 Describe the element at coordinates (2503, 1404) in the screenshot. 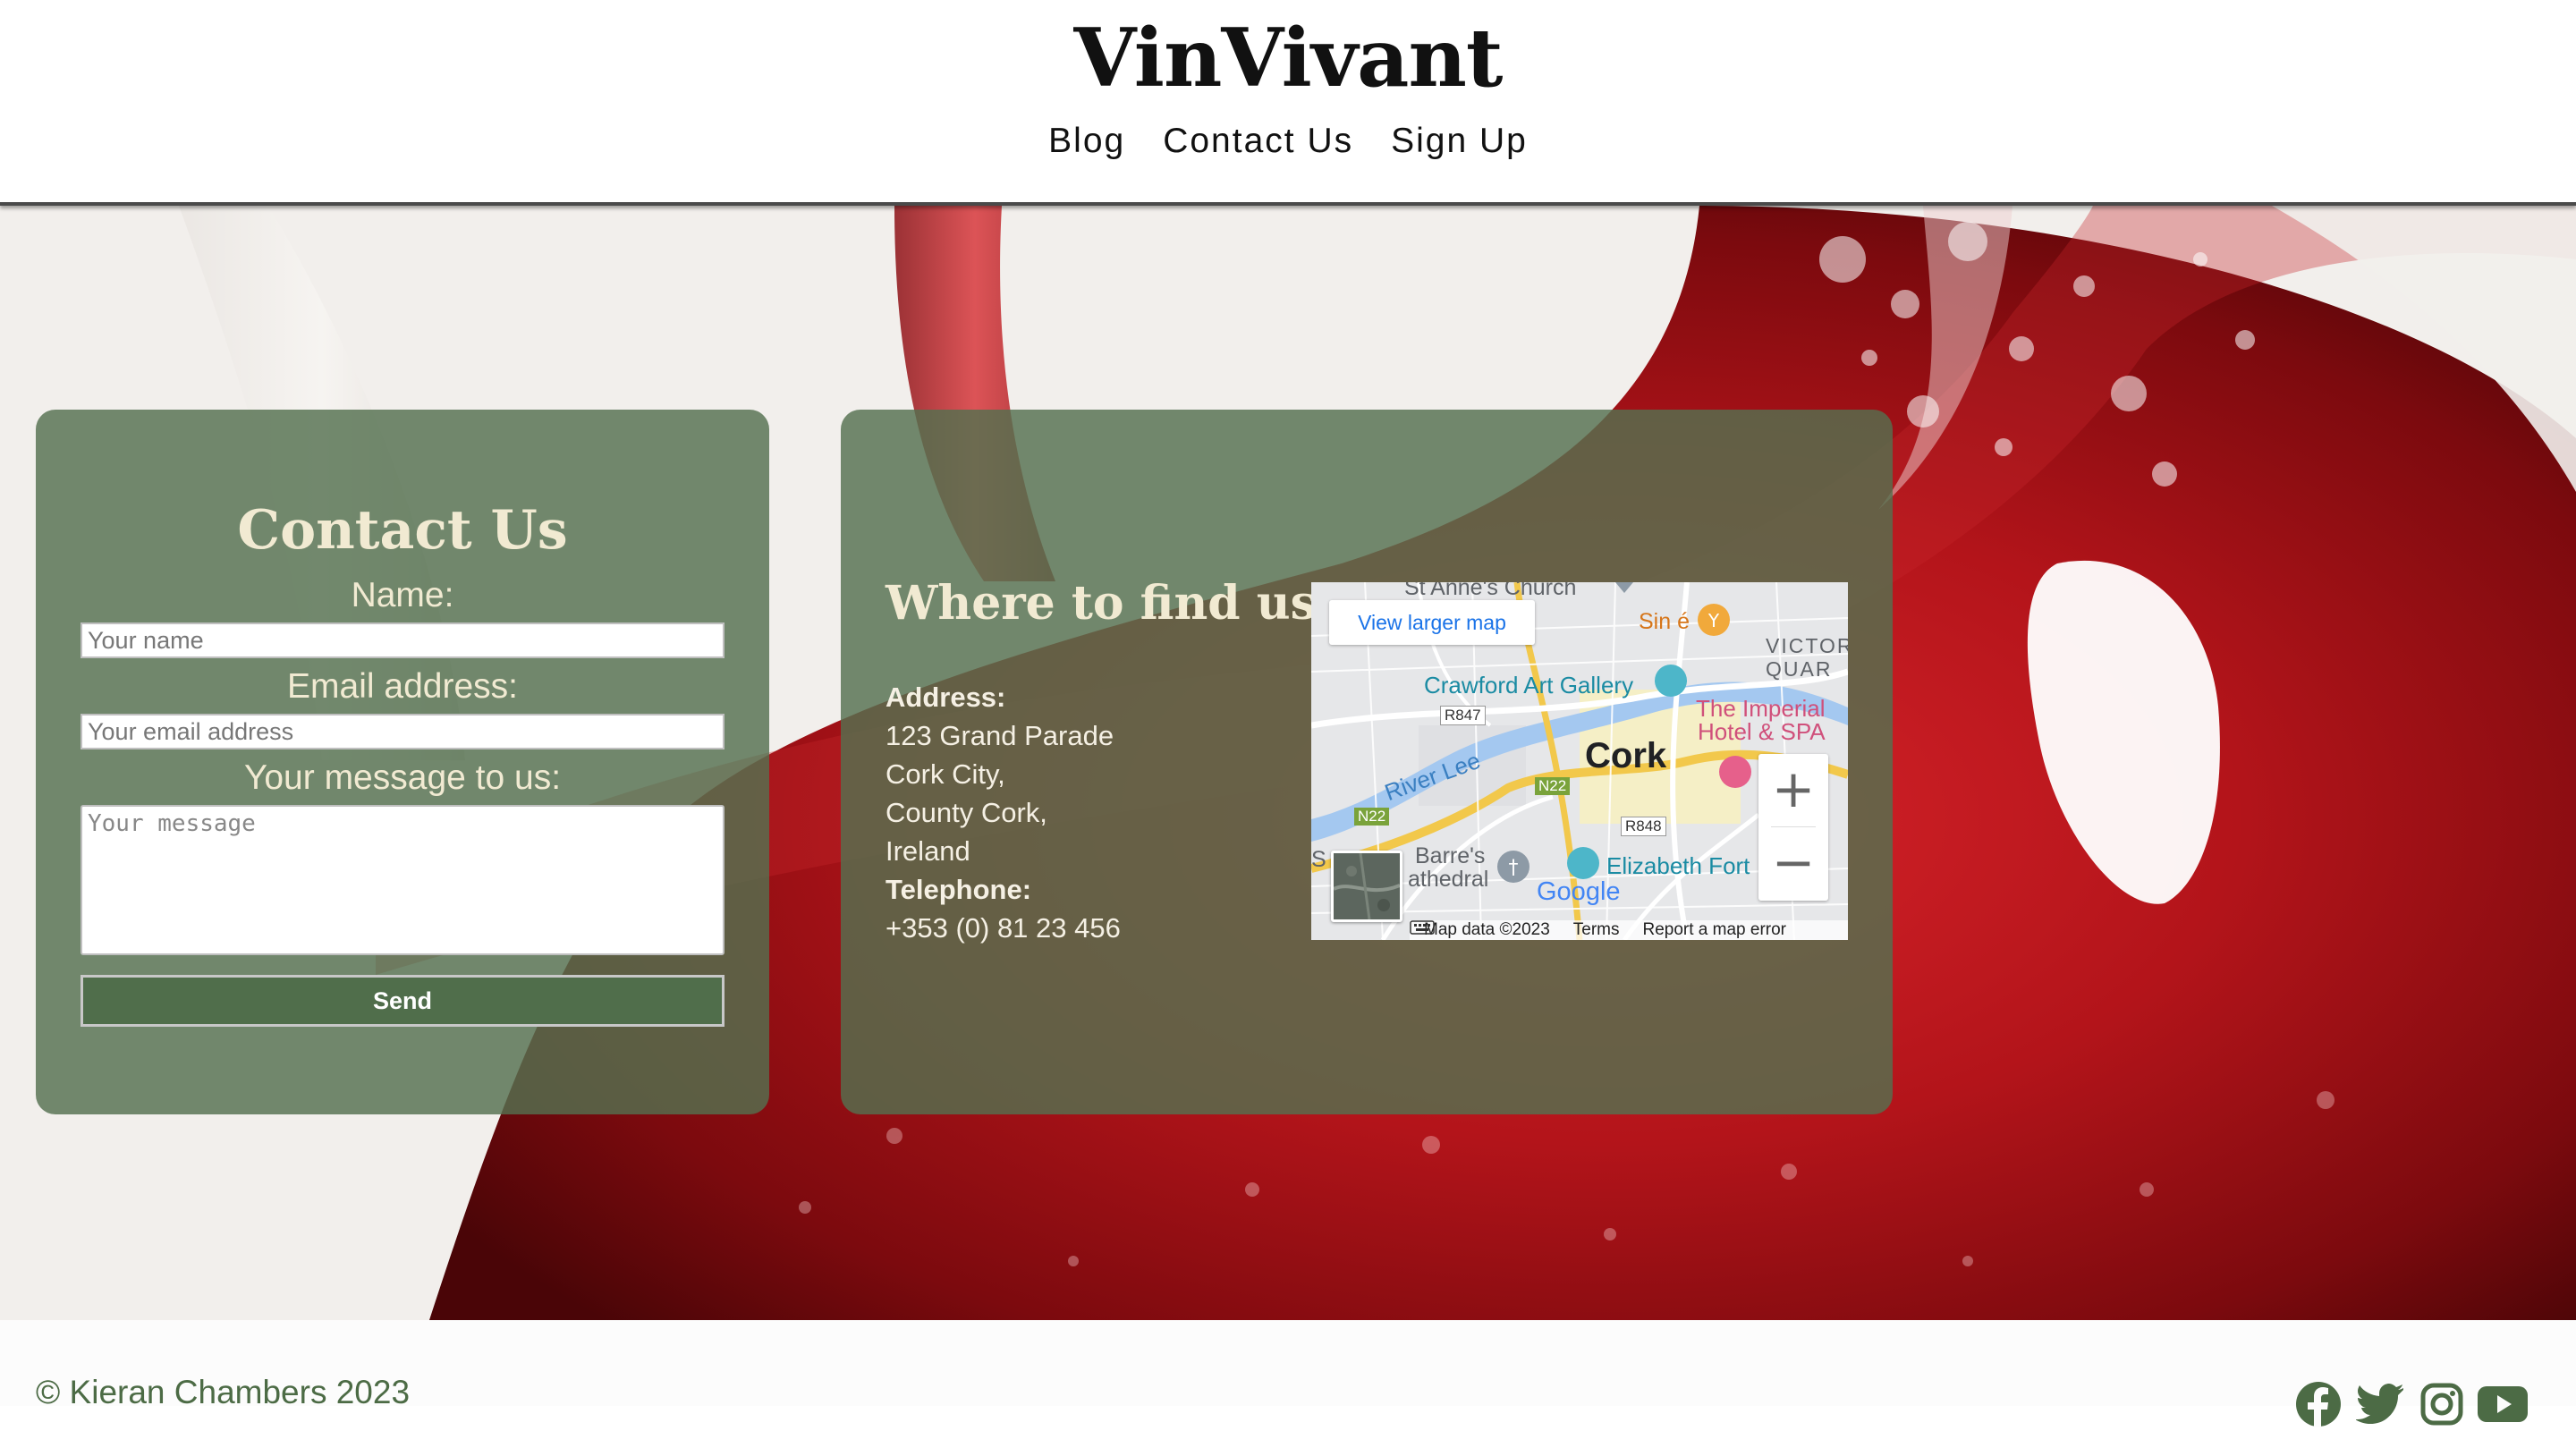

I see `youtube-icon` at that location.